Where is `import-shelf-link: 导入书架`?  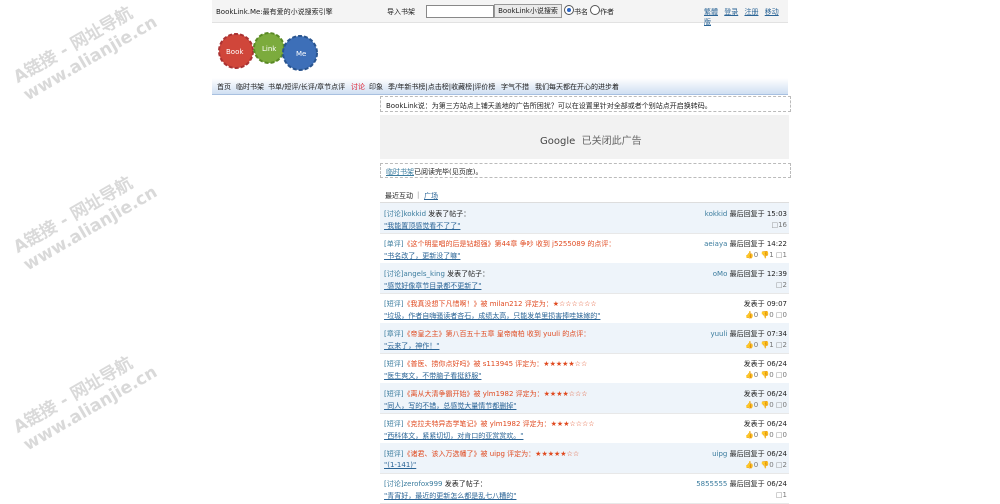
import-shelf-link: 导入书架 is located at coordinates (401, 12).